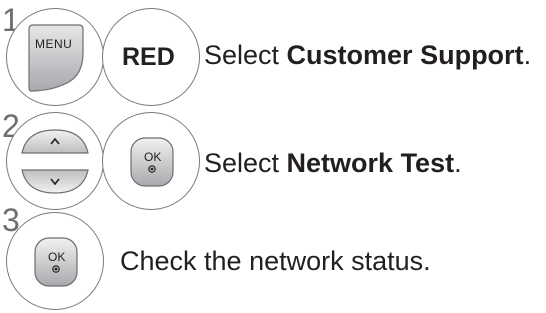  What do you see at coordinates (148, 57) in the screenshot?
I see `red-key-label: RED` at bounding box center [148, 57].